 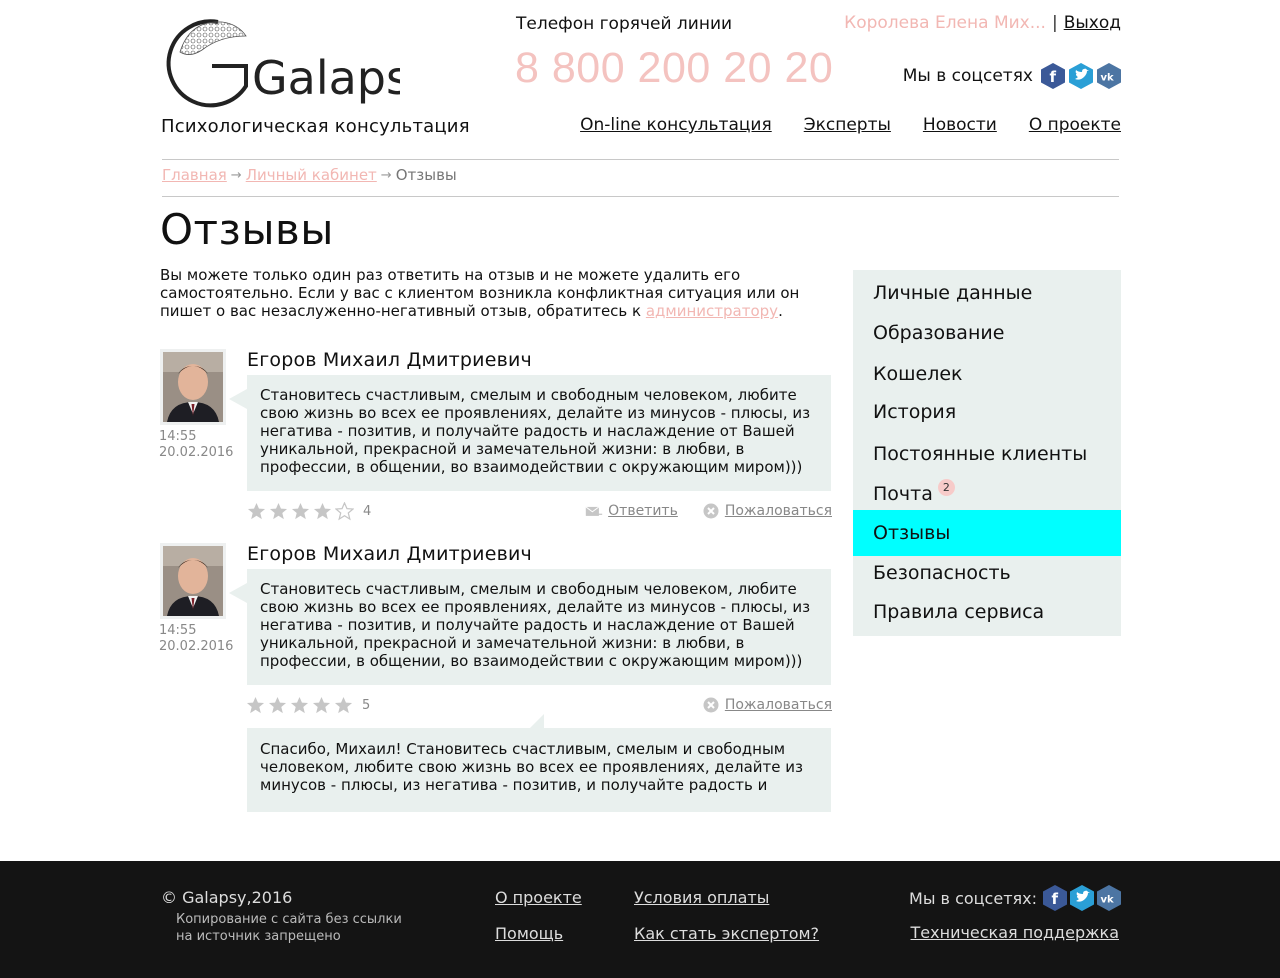 I want to click on nav-news: Новости, so click(x=960, y=125).